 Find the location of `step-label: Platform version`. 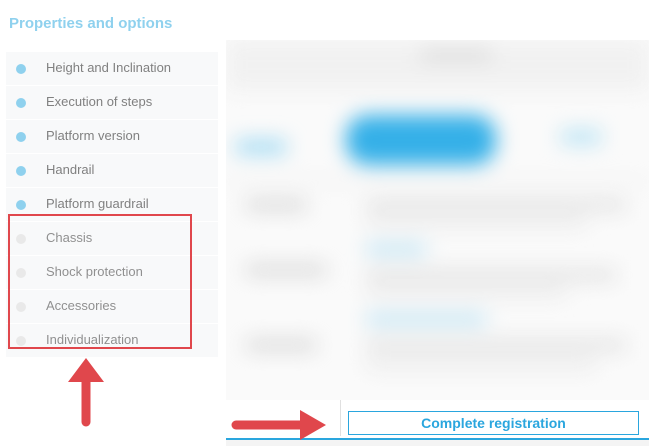

step-label: Platform version is located at coordinates (93, 135).